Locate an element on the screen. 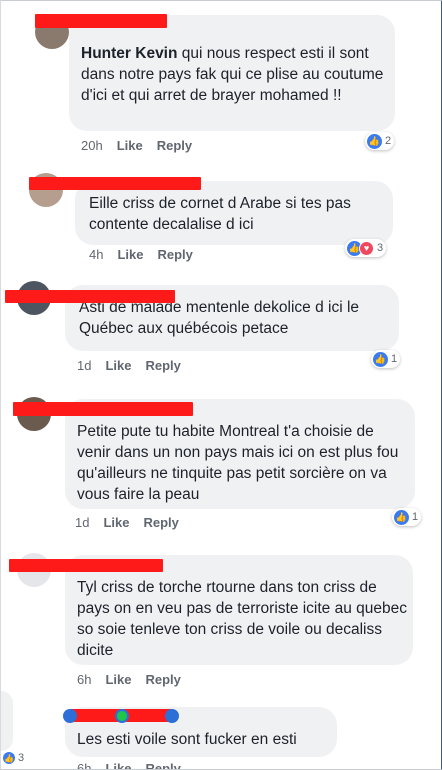  tagged-name: Hunter Kevin is located at coordinates (129, 53).